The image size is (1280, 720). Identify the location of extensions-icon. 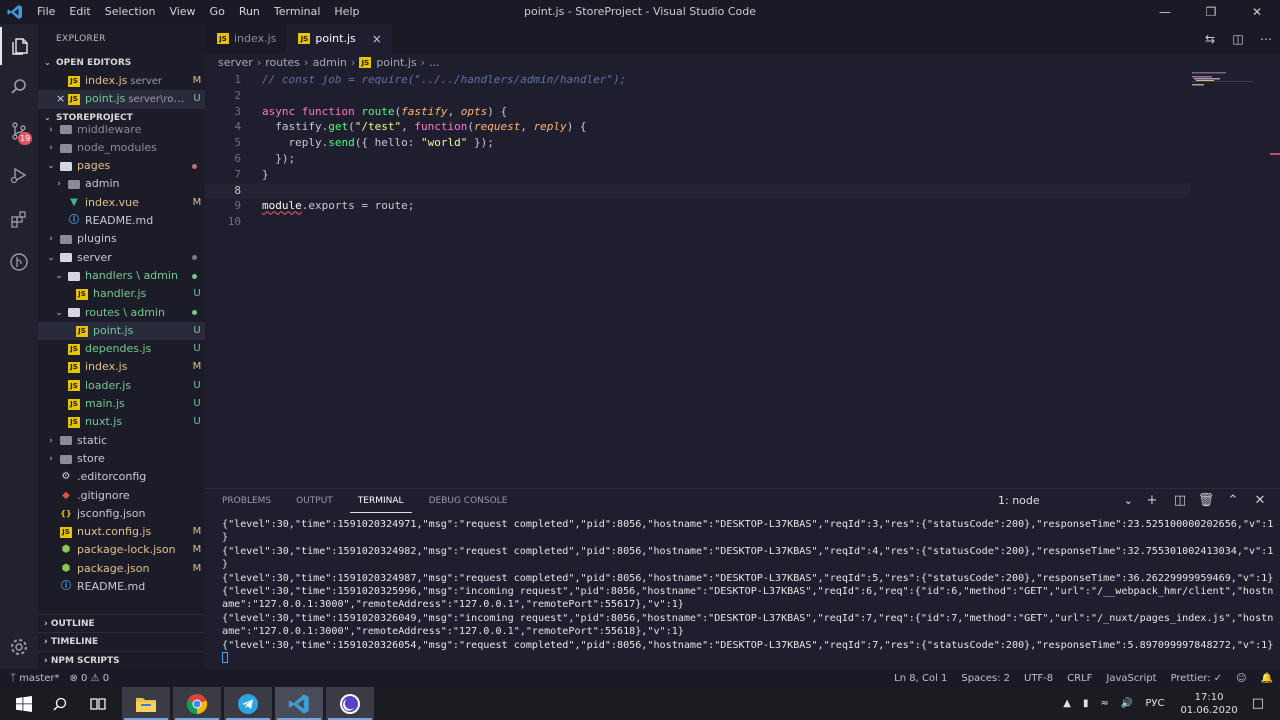
(19, 219).